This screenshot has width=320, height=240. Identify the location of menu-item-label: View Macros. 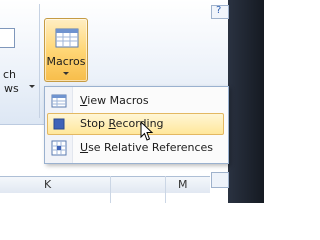
(114, 100).